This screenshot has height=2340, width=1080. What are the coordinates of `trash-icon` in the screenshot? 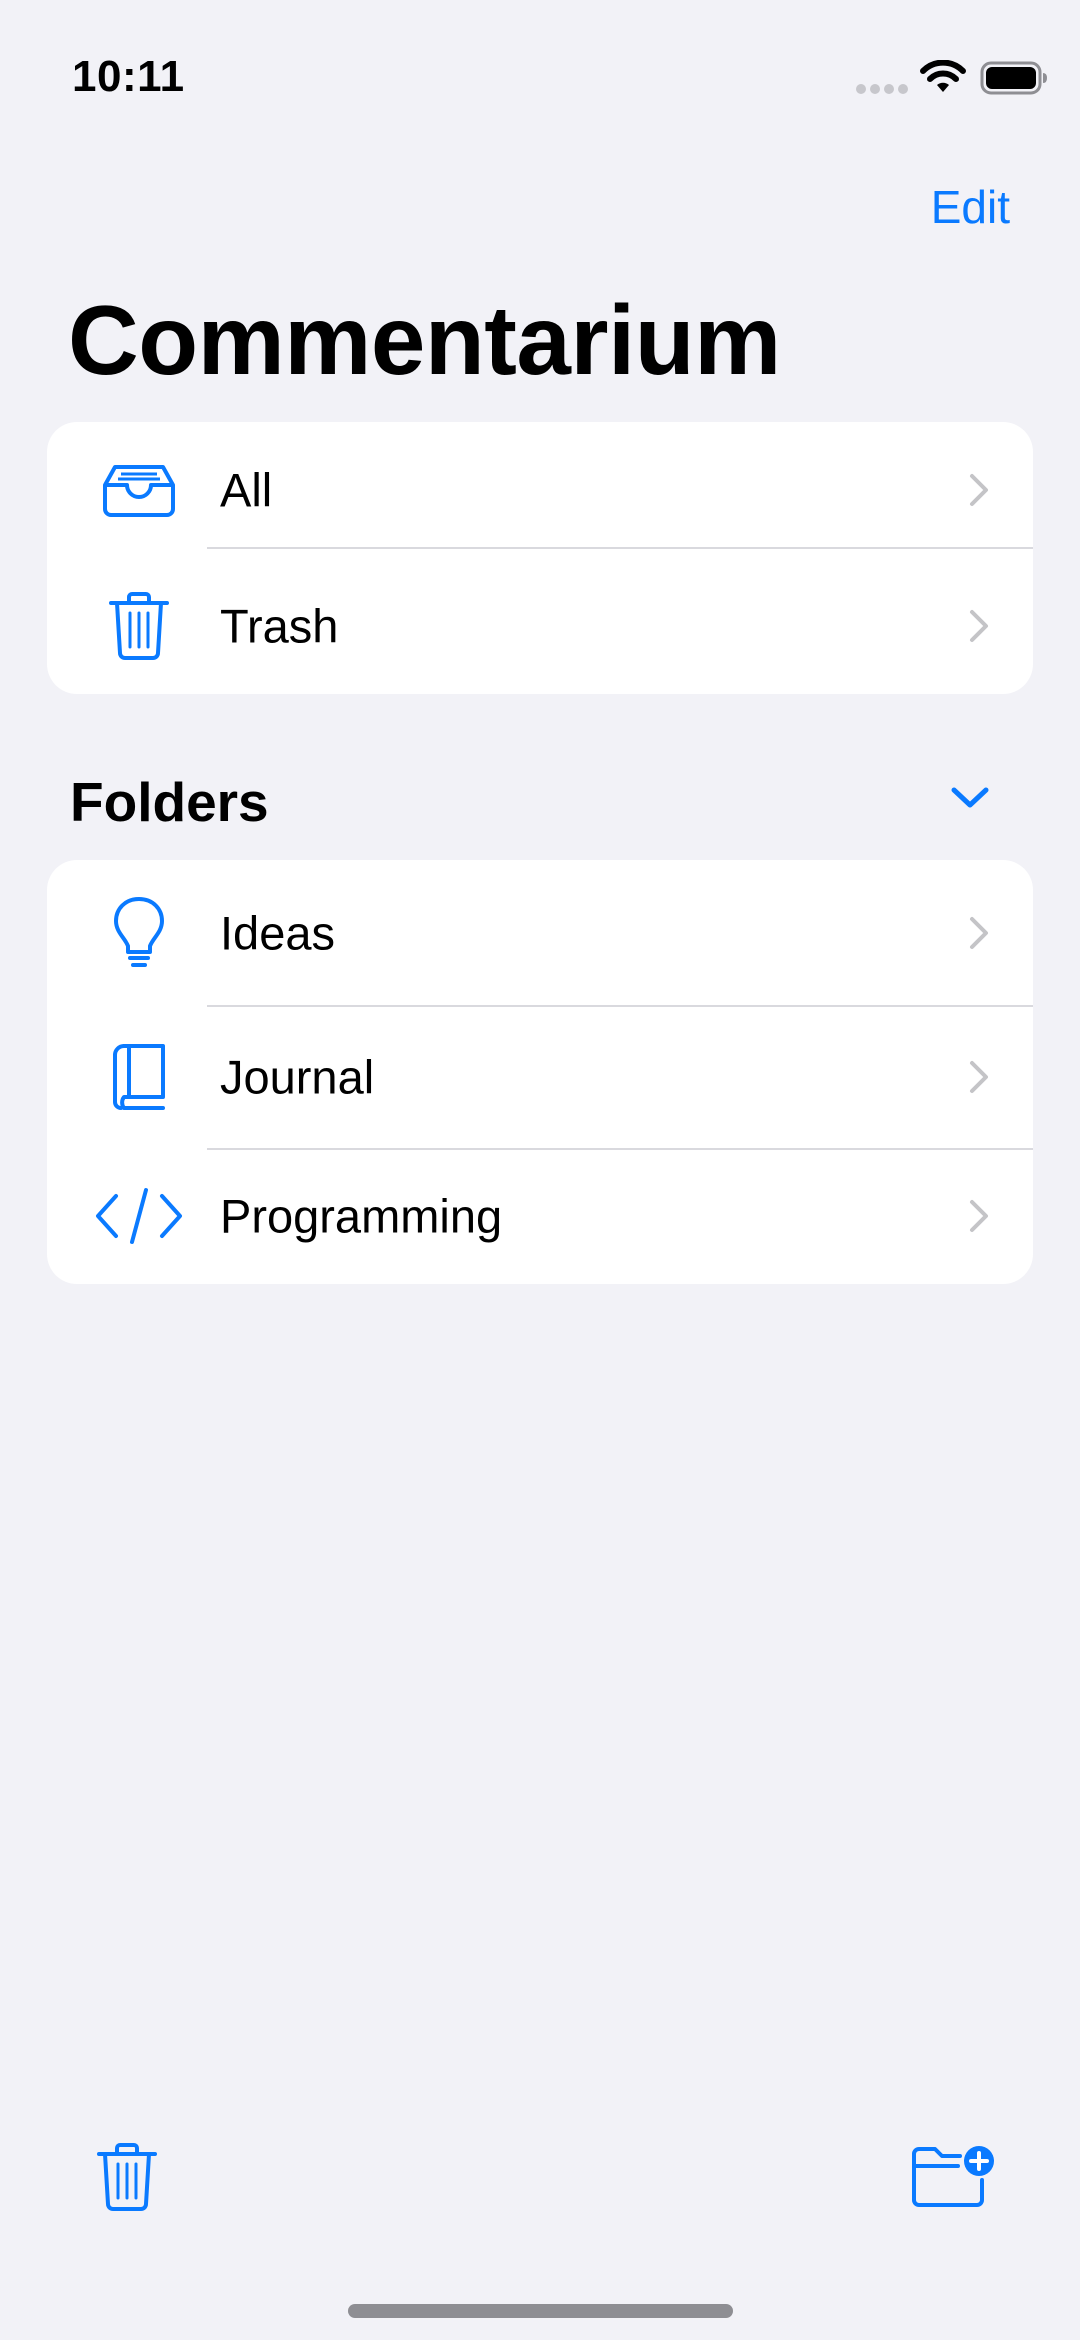 It's located at (139, 626).